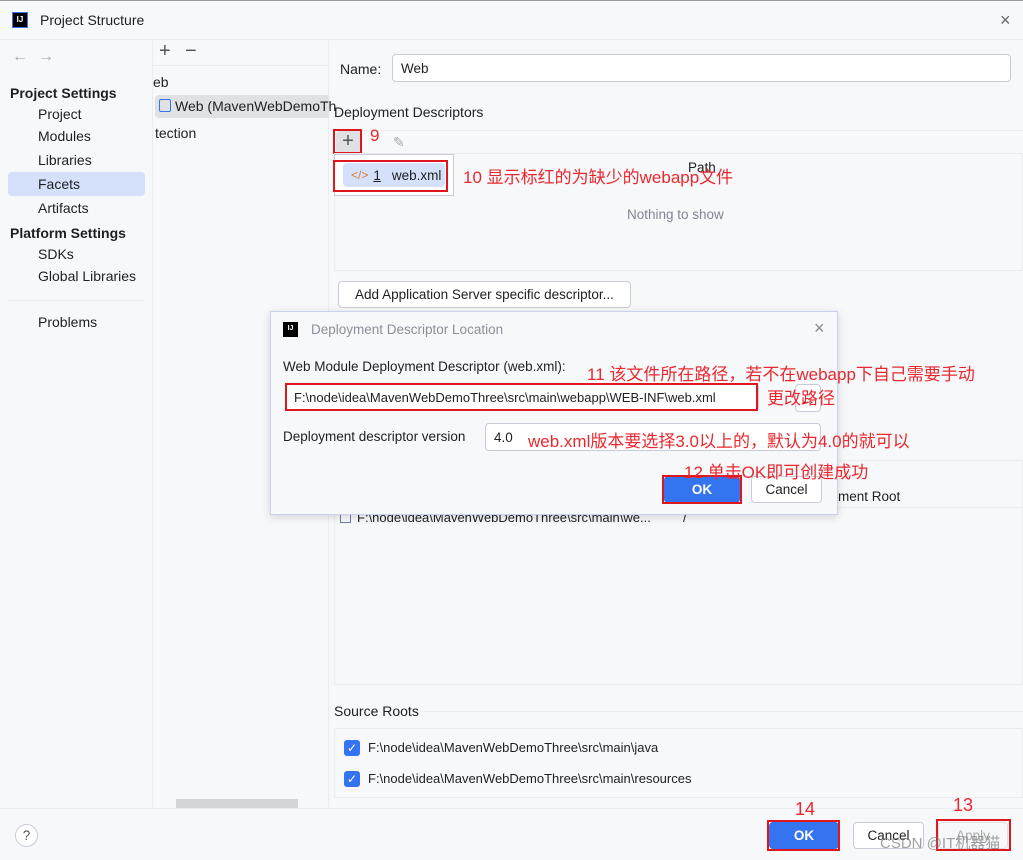 The width and height of the screenshot is (1023, 860). Describe the element at coordinates (678, 763) in the screenshot. I see `source-roots-list` at that location.